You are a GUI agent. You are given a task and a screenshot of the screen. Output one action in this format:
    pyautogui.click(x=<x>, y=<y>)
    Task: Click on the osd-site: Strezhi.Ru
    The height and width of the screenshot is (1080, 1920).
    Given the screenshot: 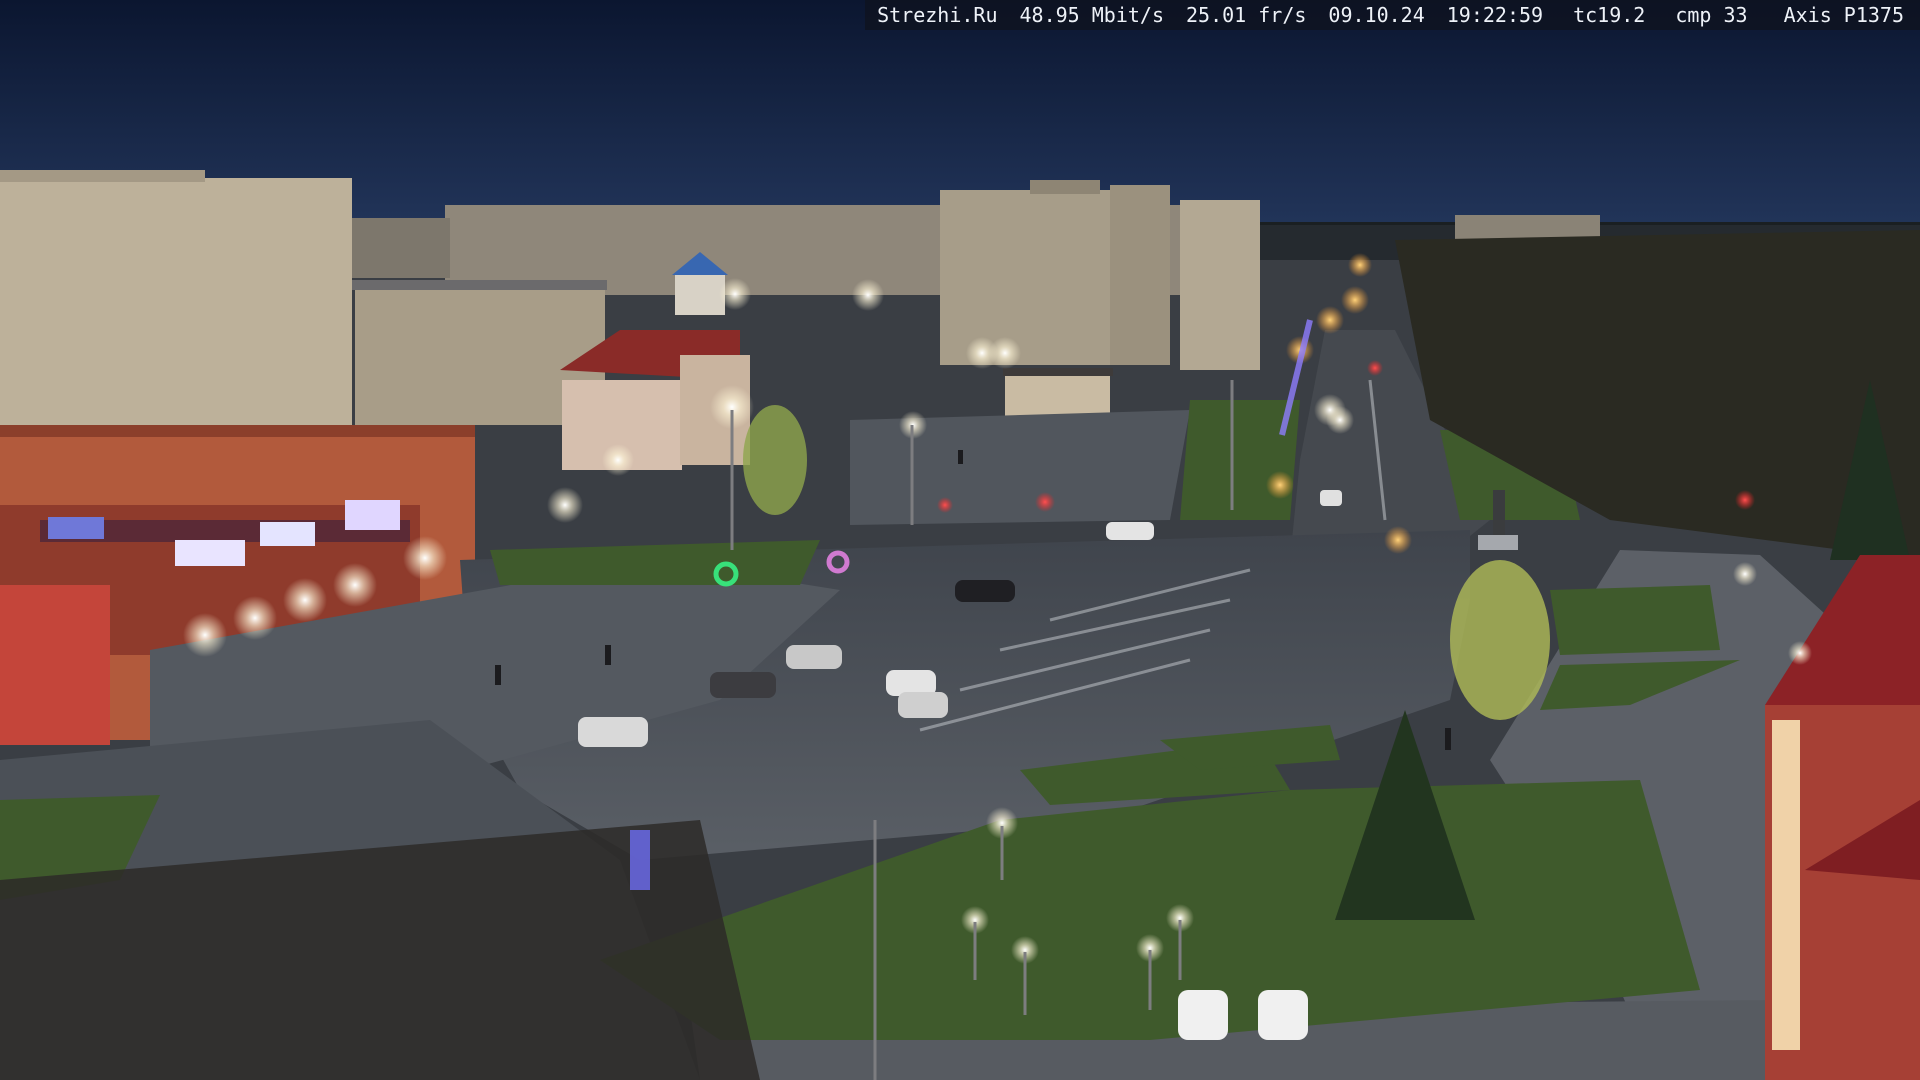 What is the action you would take?
    pyautogui.click(x=937, y=15)
    